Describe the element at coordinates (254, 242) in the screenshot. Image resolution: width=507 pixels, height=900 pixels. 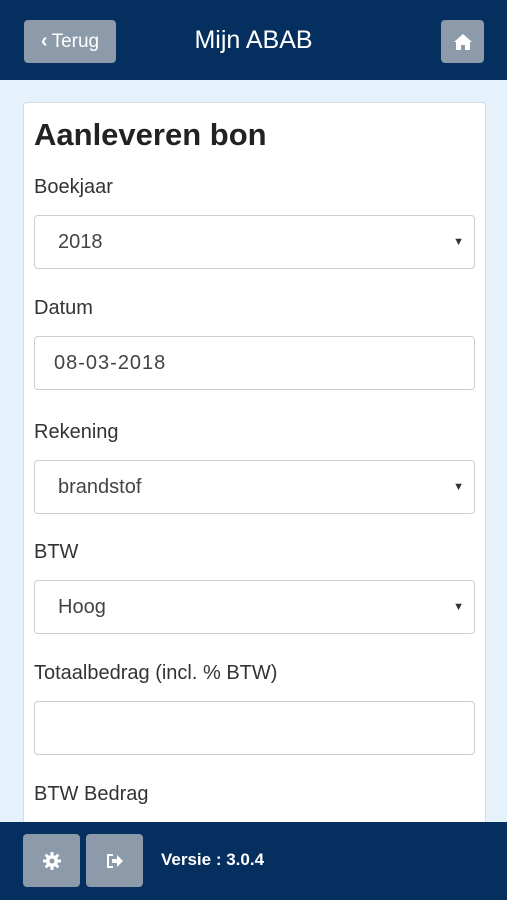
I see `boekjaar-select: 2018 ▼` at that location.